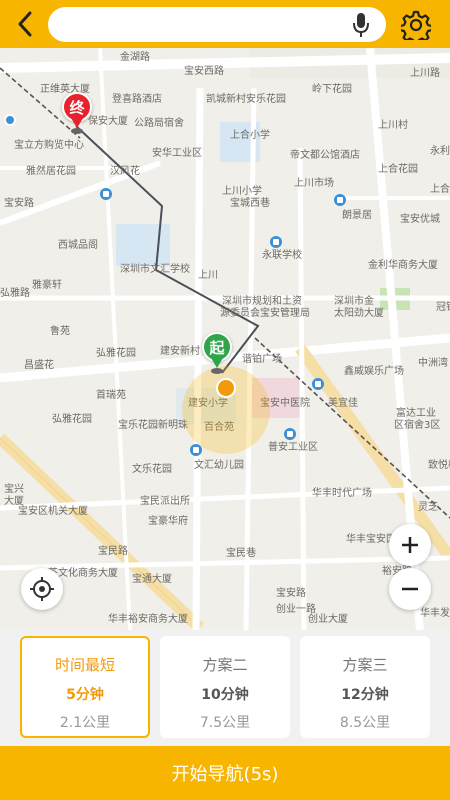  I want to click on route-option-2: 方案二 10分钟 7.5公里, so click(225, 687).